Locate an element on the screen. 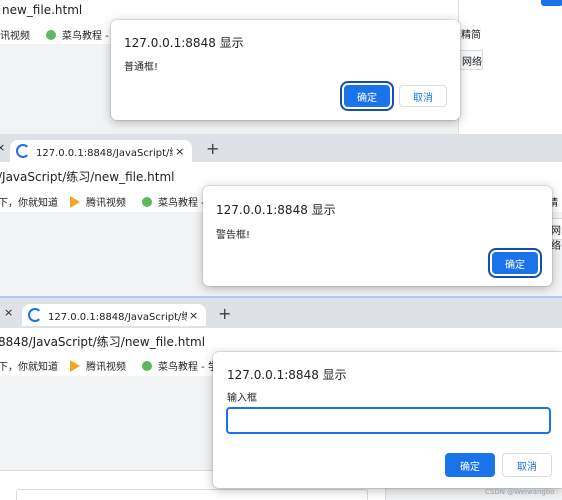 The width and height of the screenshot is (562, 500). tab-strip-2: × 127.0.0.1:8848/JavaScript/练习 × + is located at coordinates (281, 148).